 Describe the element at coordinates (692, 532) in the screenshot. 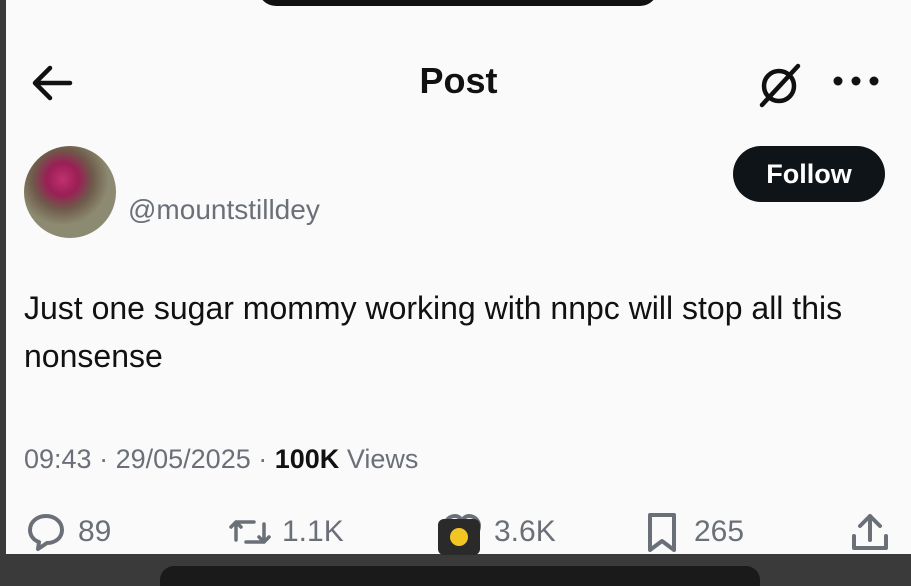

I see `bookmark-button: 265` at that location.